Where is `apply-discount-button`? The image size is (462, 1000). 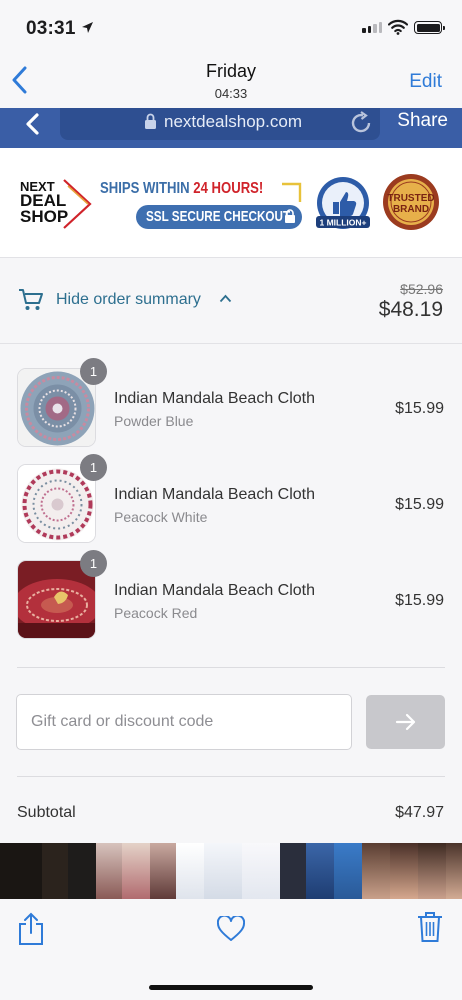 apply-discount-button is located at coordinates (405, 722).